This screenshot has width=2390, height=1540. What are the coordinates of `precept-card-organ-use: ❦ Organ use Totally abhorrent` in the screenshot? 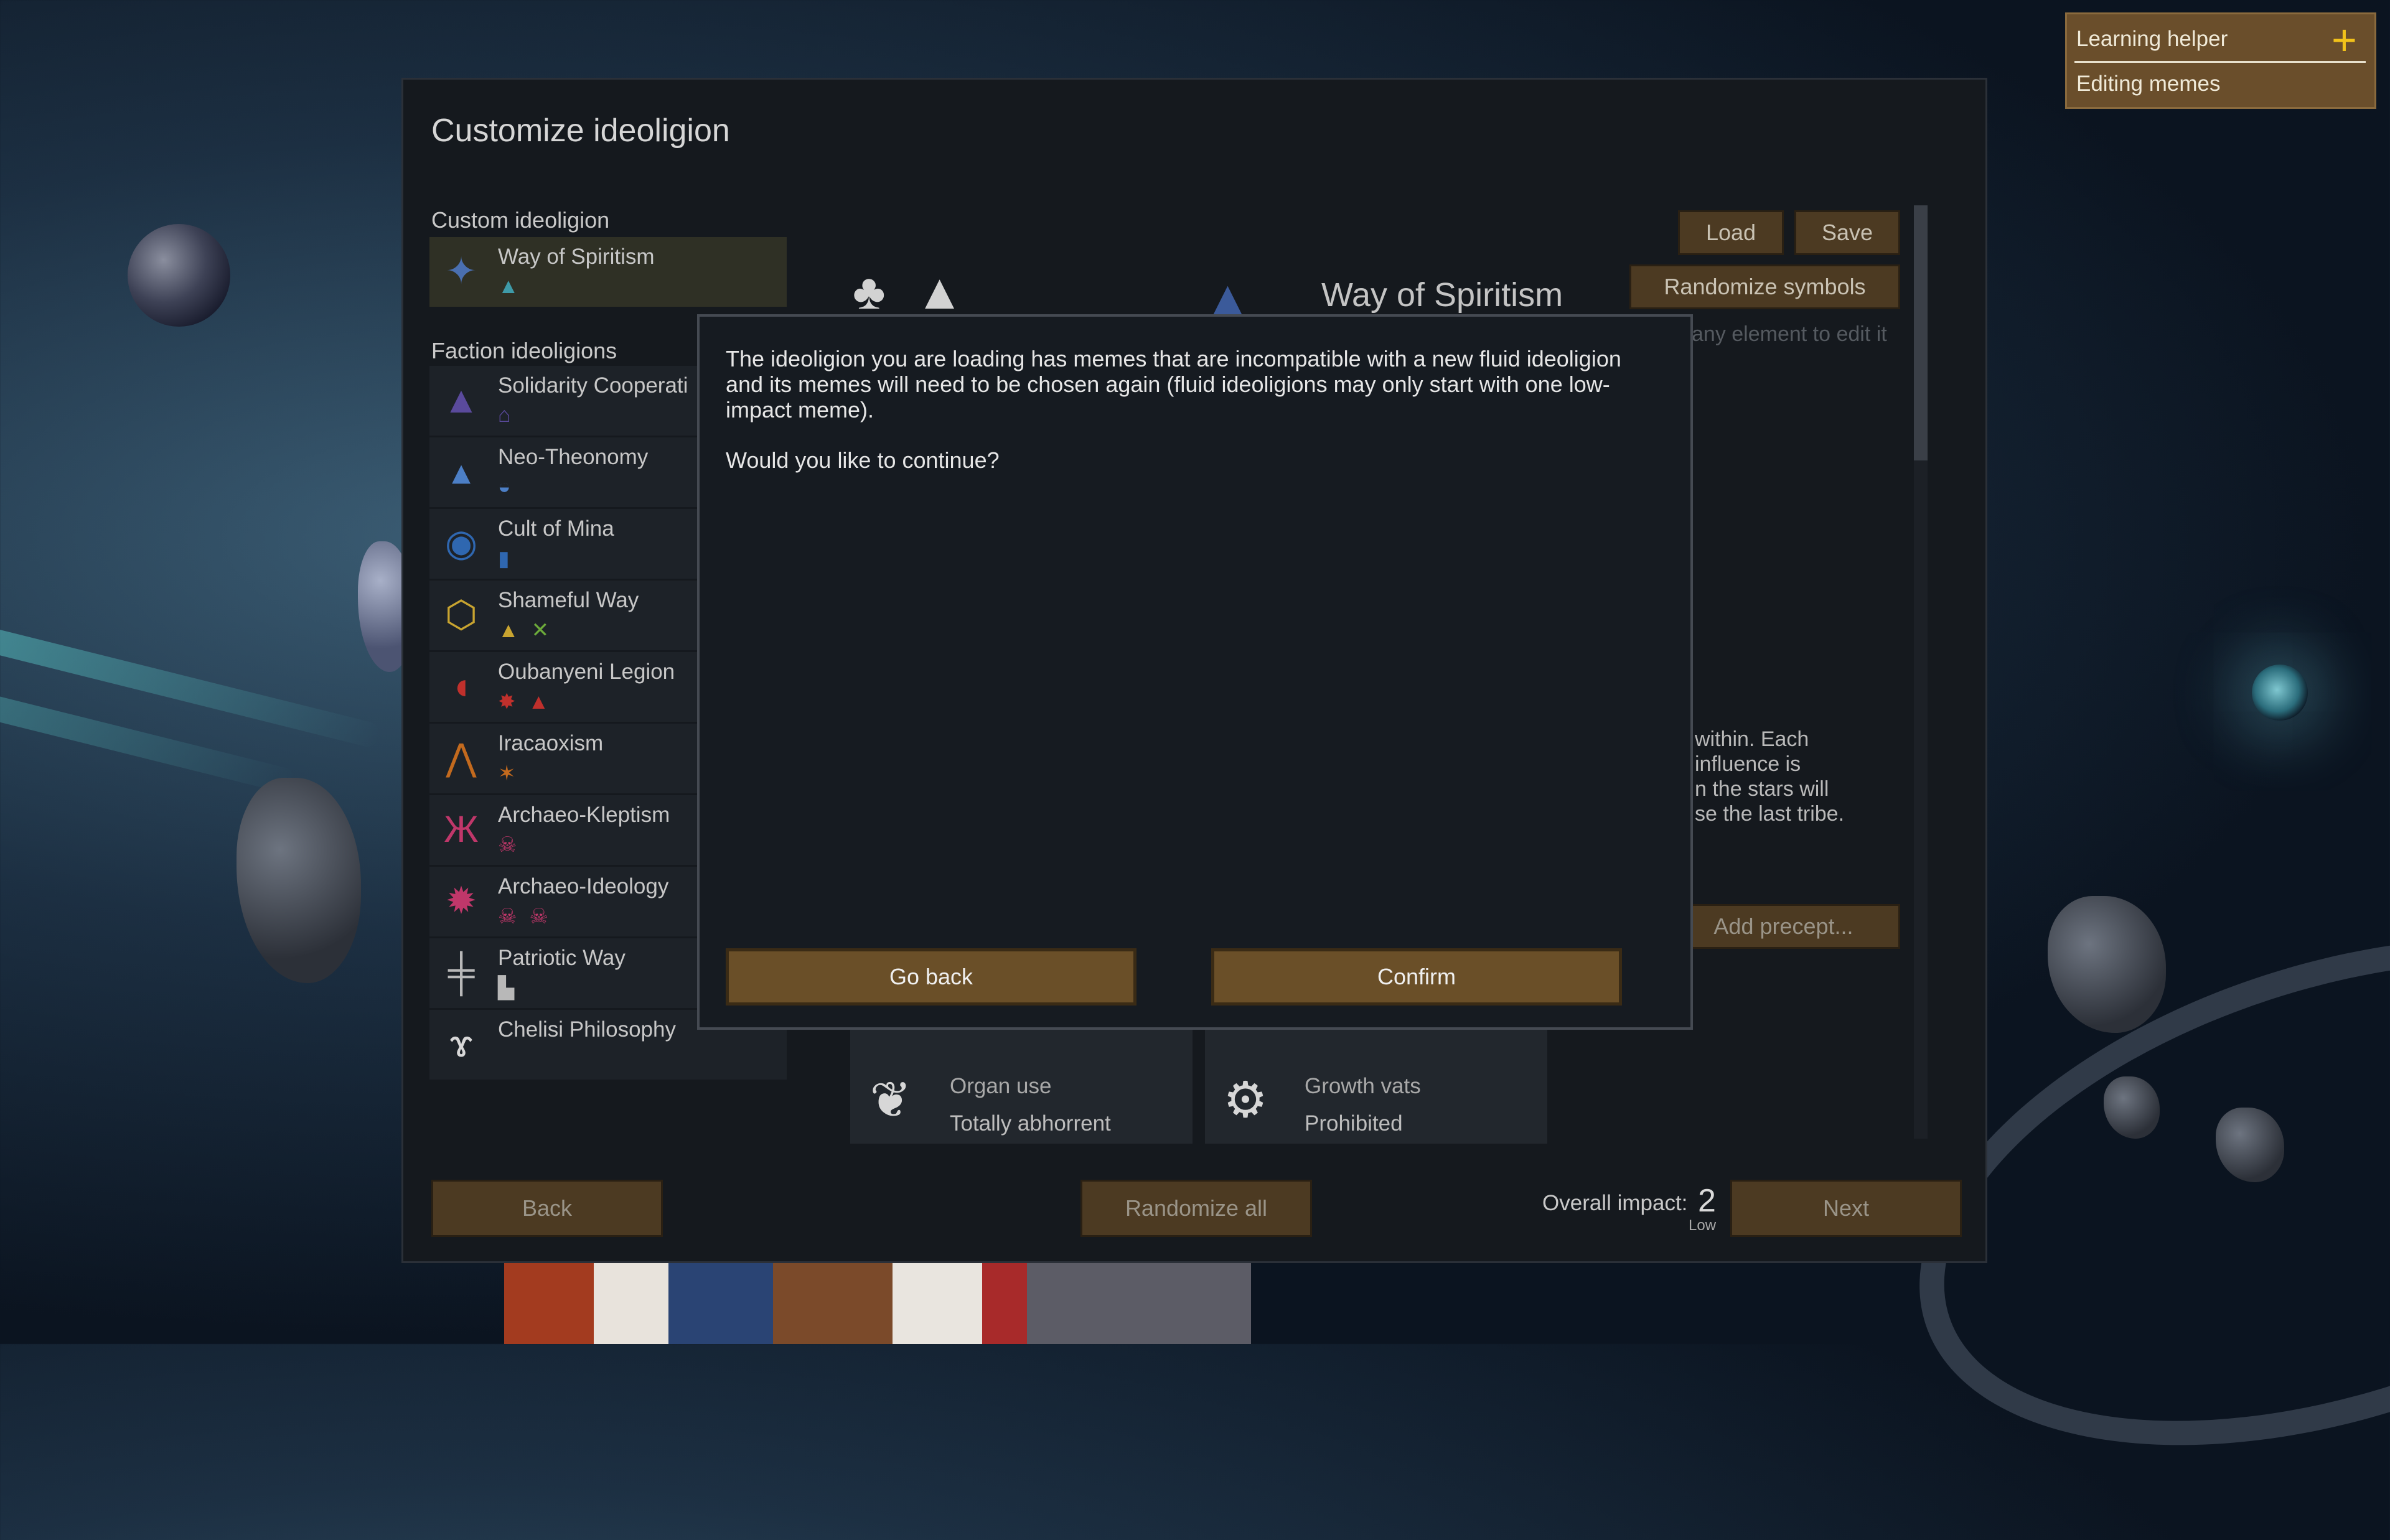 It's located at (1022, 1103).